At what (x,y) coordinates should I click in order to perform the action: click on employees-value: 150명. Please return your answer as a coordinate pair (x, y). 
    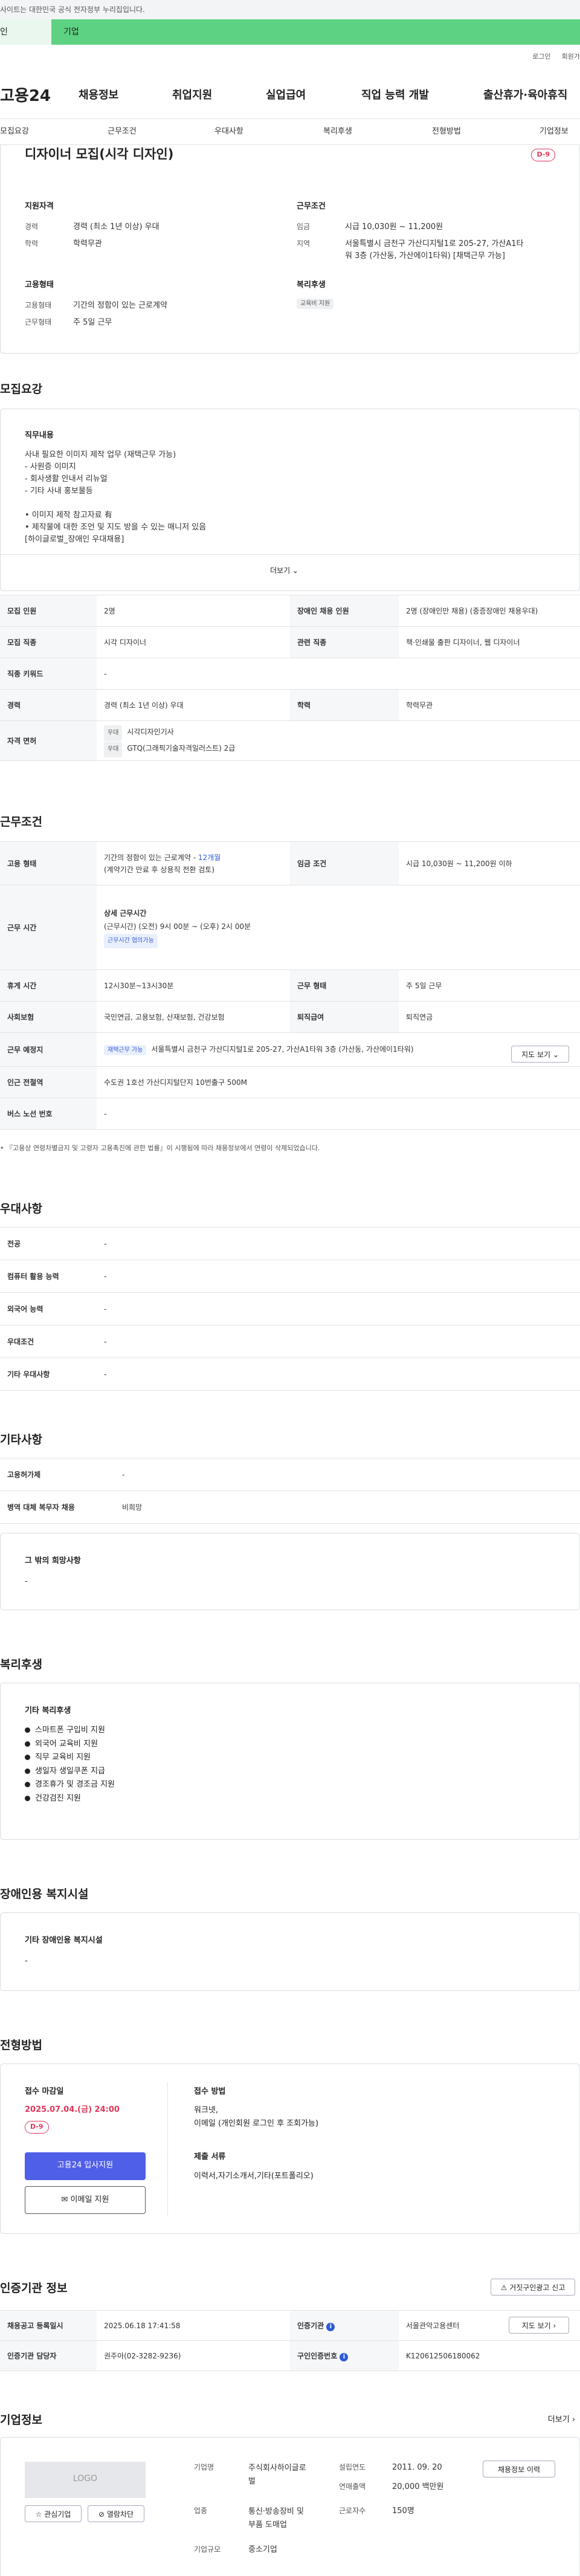
    Looking at the image, I should click on (403, 2511).